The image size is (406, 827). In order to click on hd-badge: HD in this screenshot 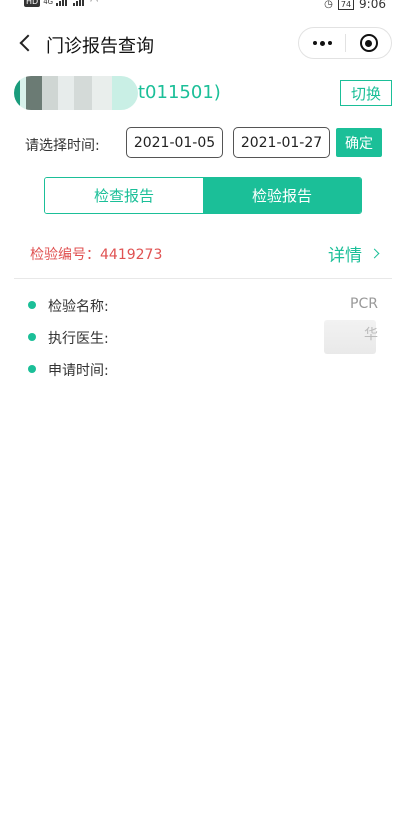, I will do `click(32, 3)`.